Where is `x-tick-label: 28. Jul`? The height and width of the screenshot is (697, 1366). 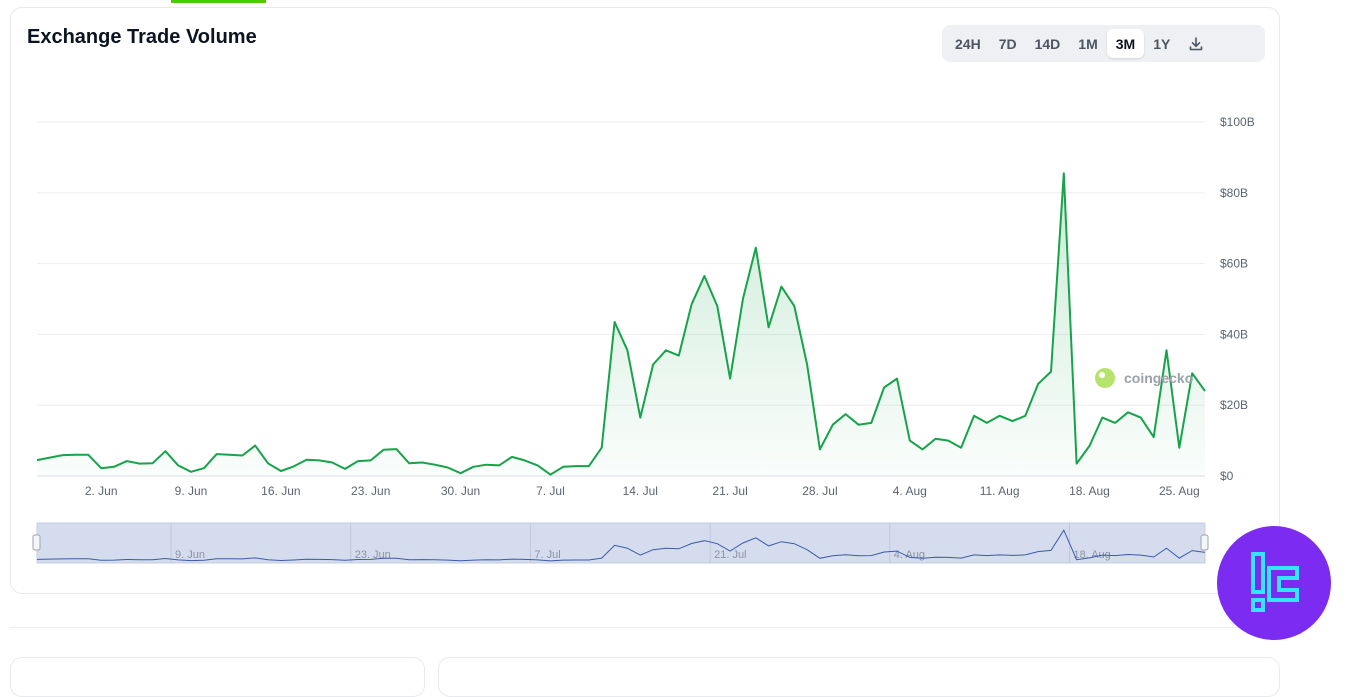 x-tick-label: 28. Jul is located at coordinates (819, 491).